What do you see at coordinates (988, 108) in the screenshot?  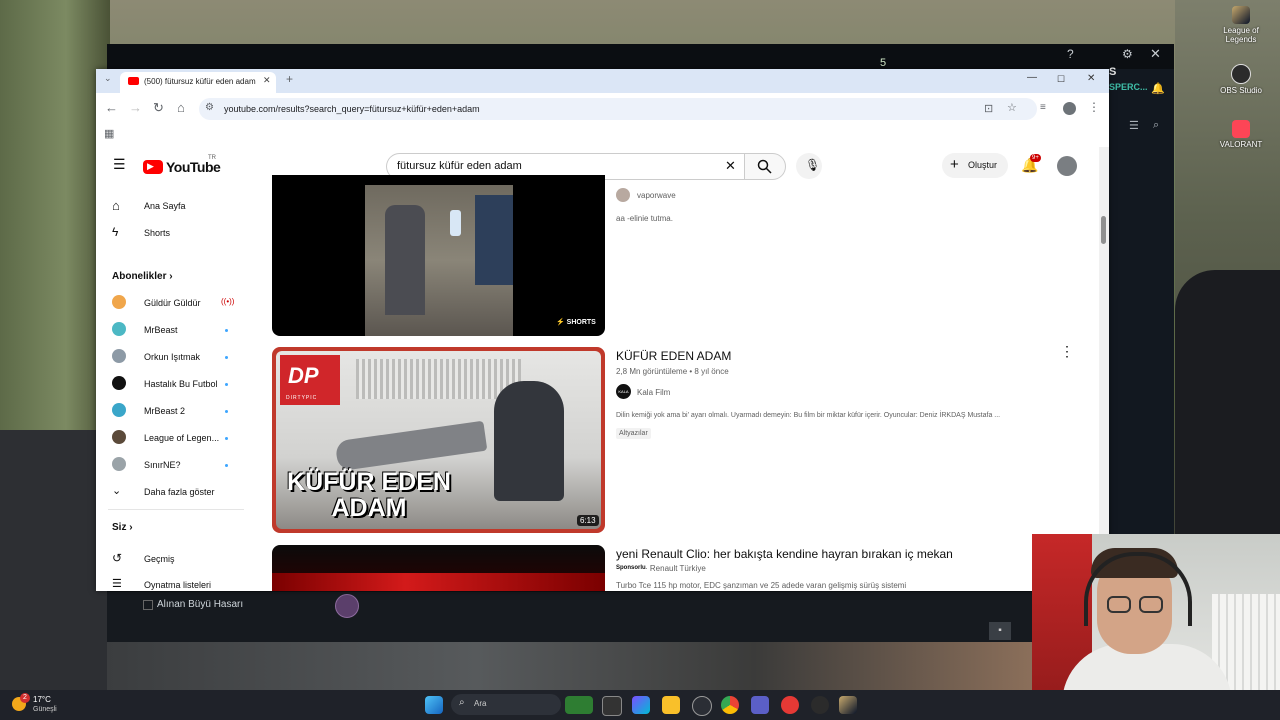 I see `install-icon: ⊡` at bounding box center [988, 108].